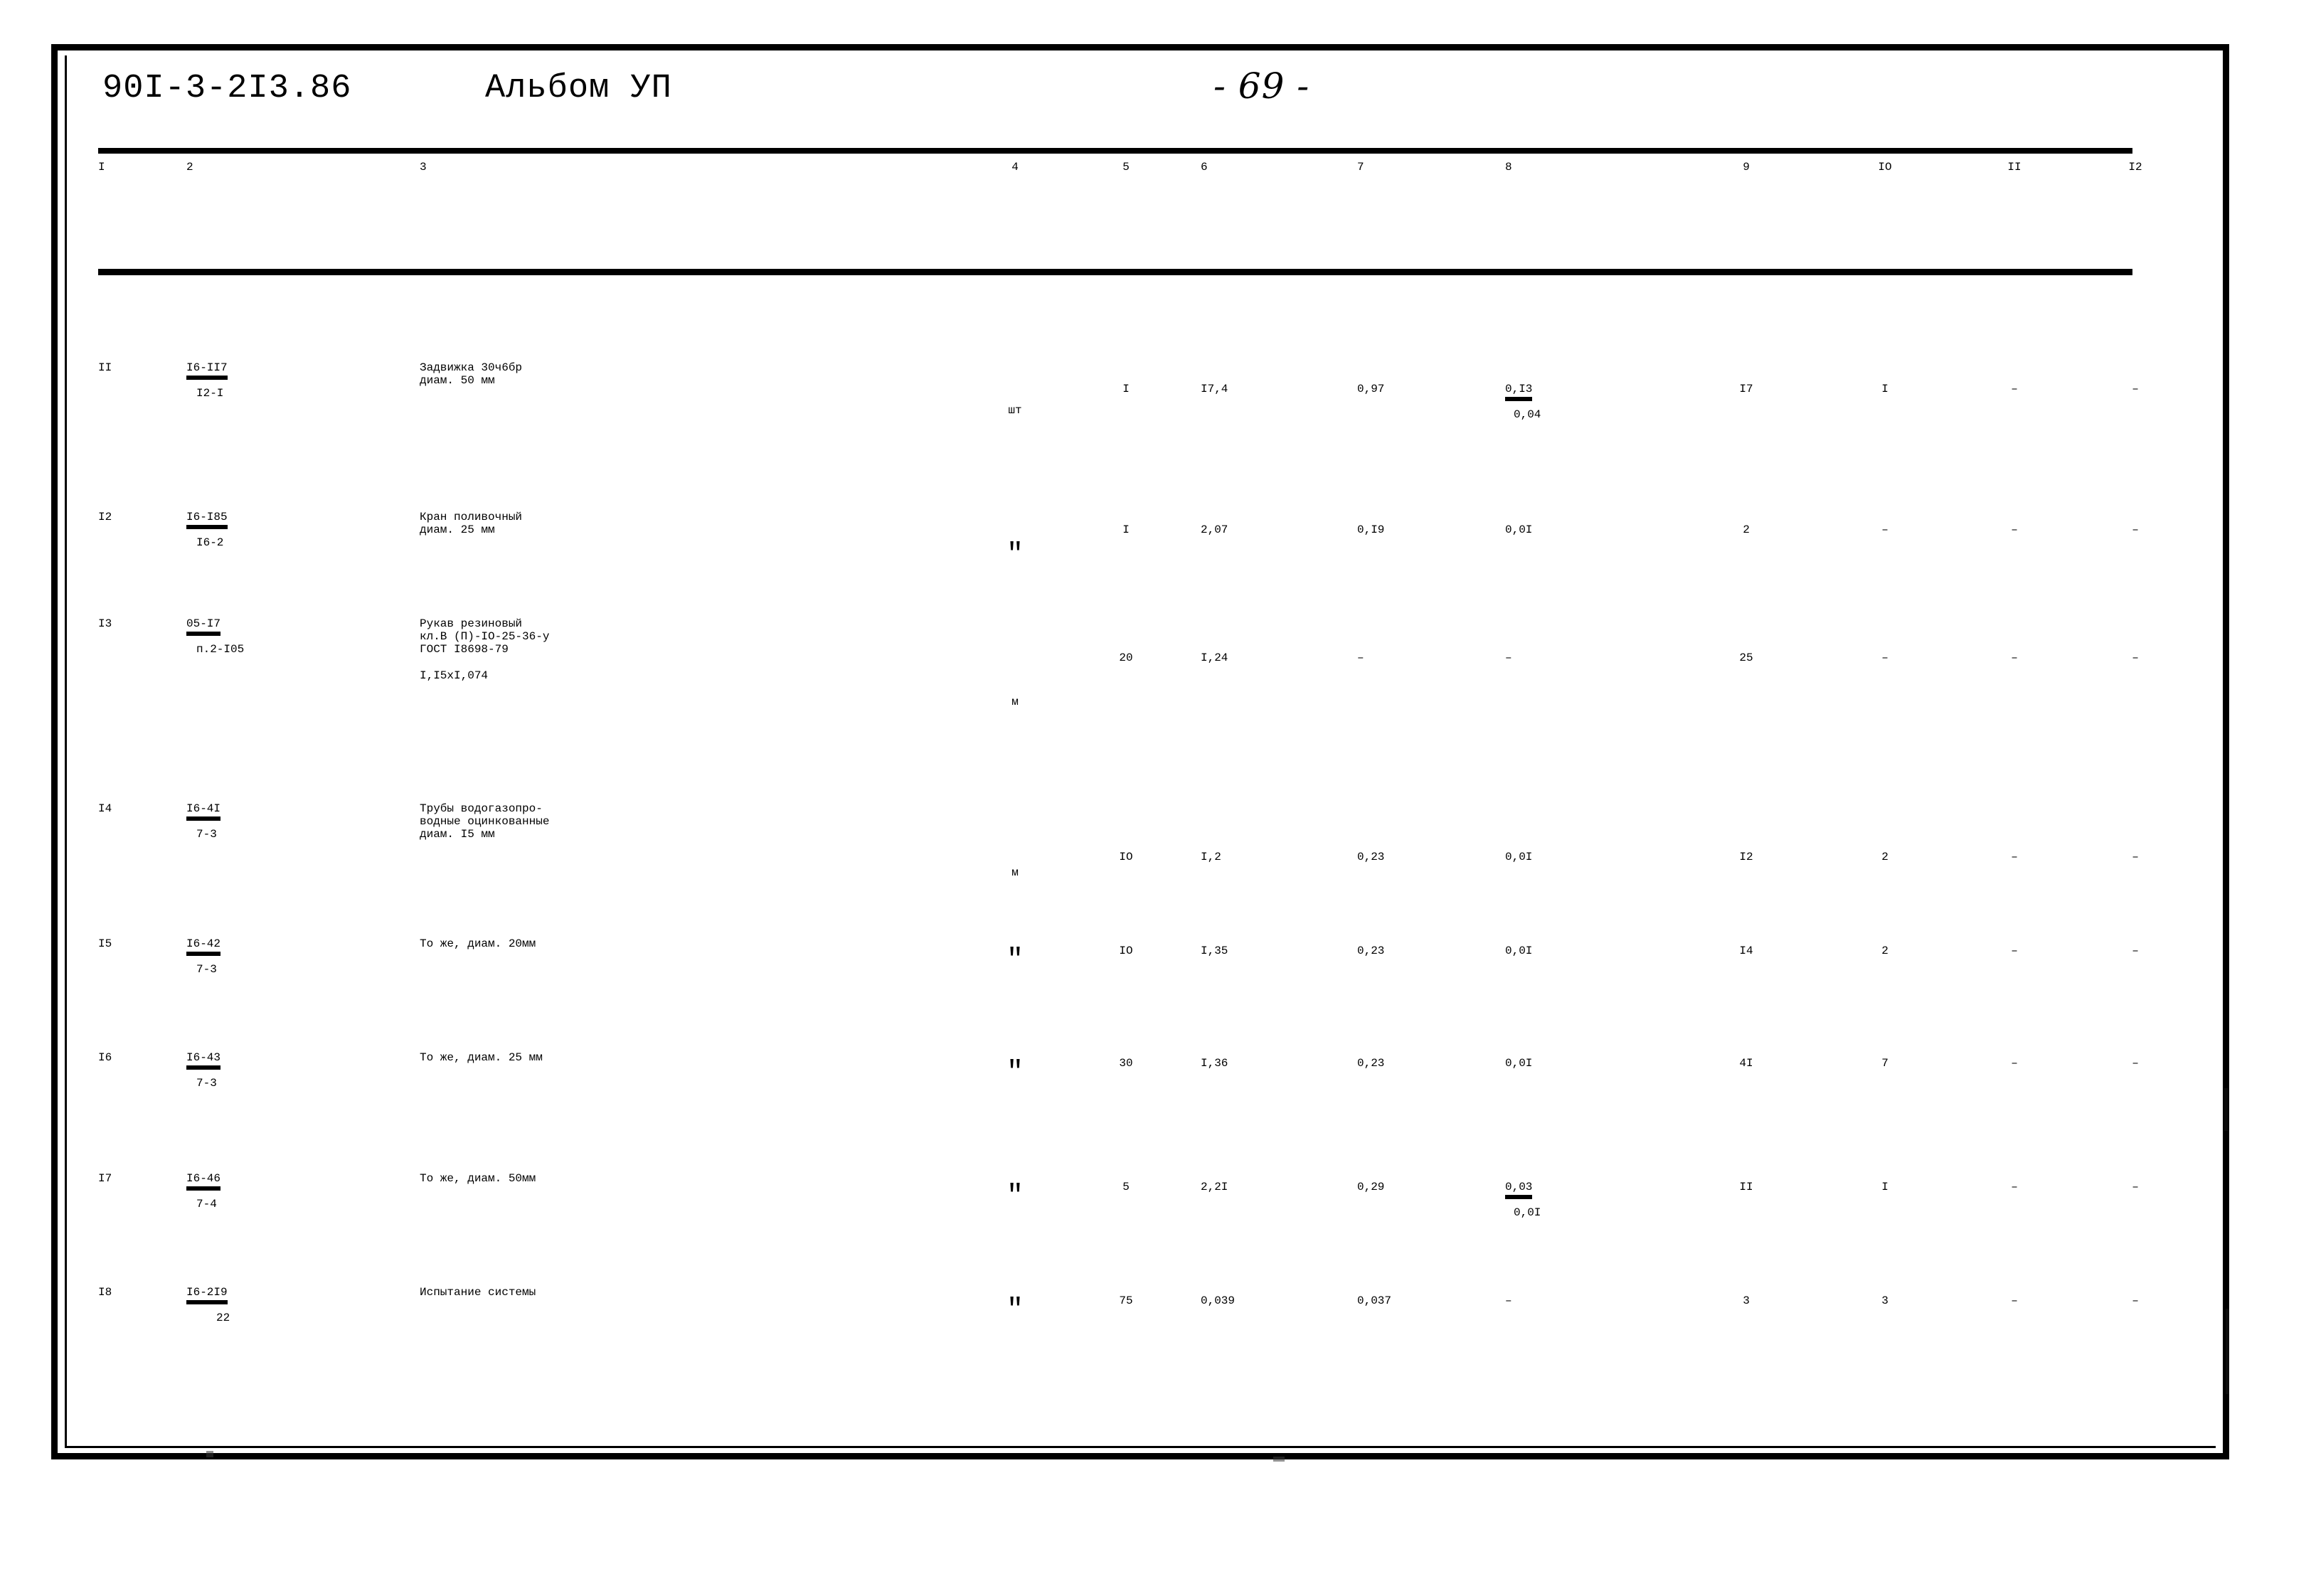  I want to click on value-col8-denominator: 0,0I, so click(1527, 1213).